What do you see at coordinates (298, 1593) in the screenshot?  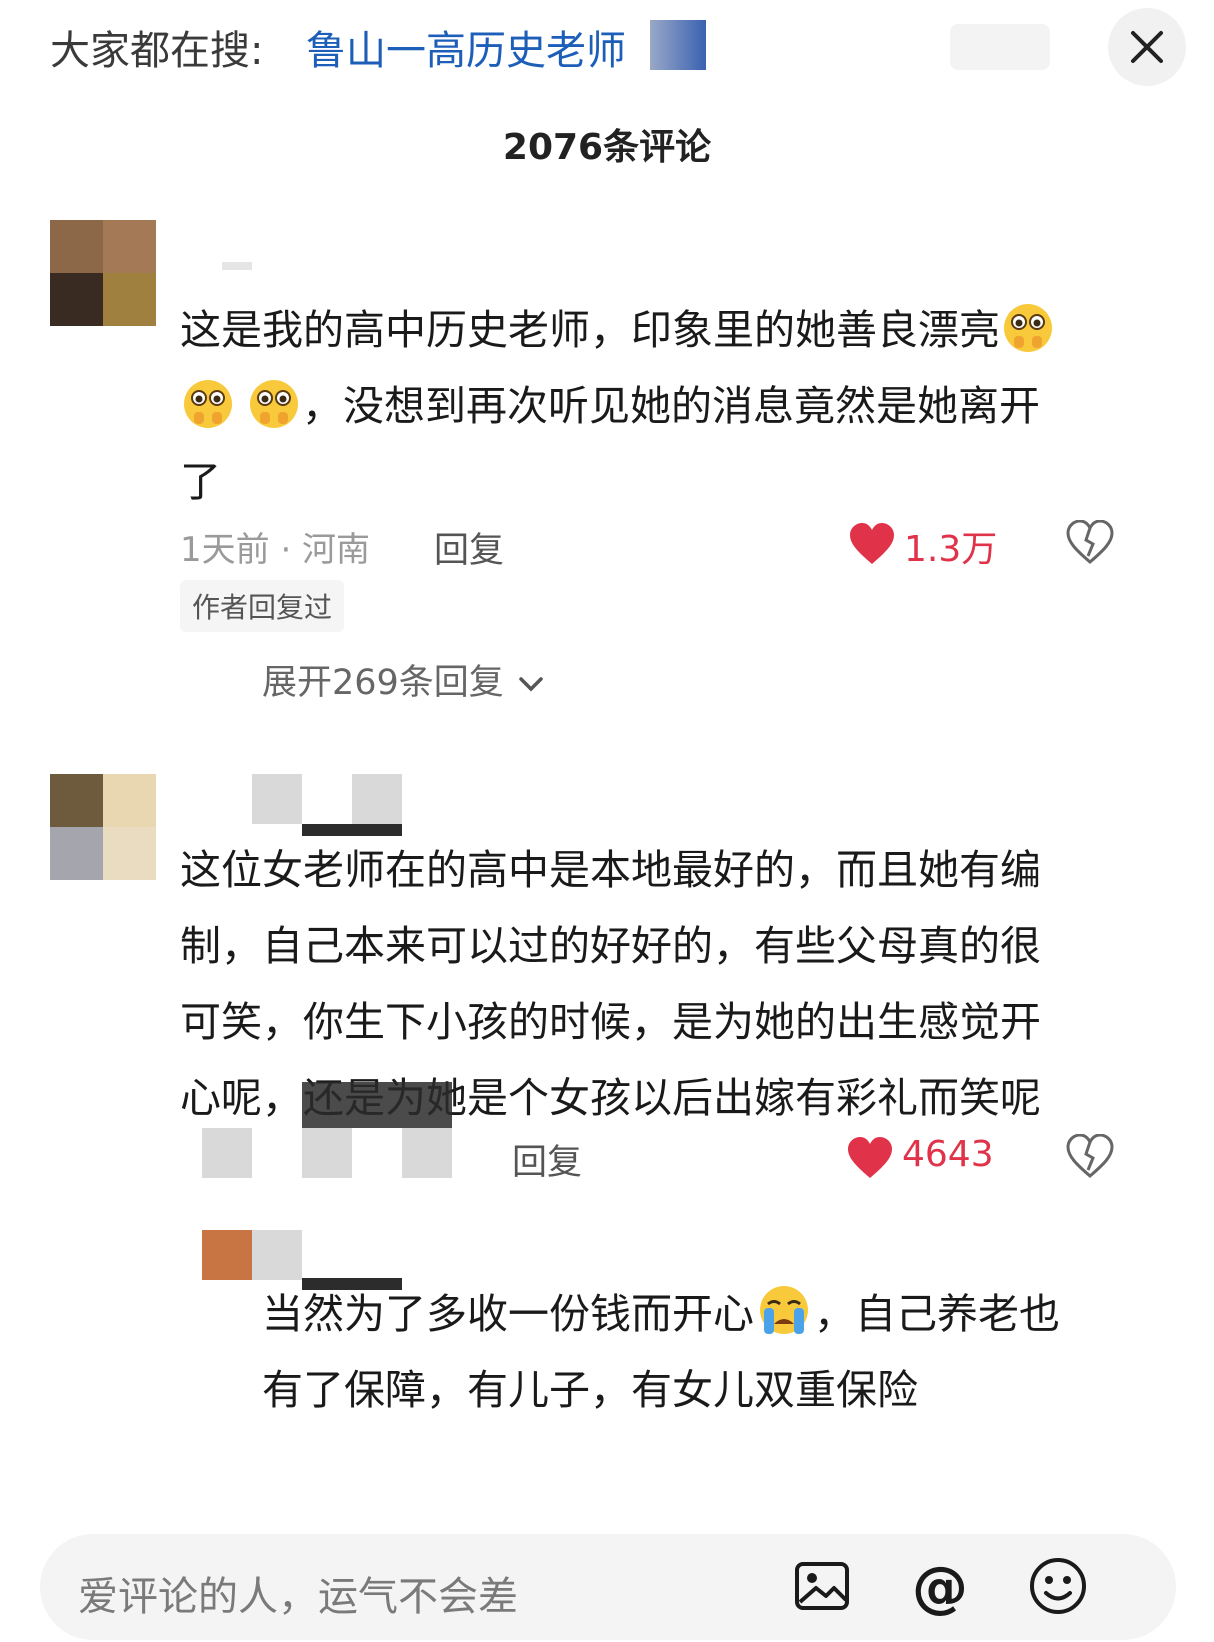 I see `comment-input: 爱评论的人，运气不会差` at bounding box center [298, 1593].